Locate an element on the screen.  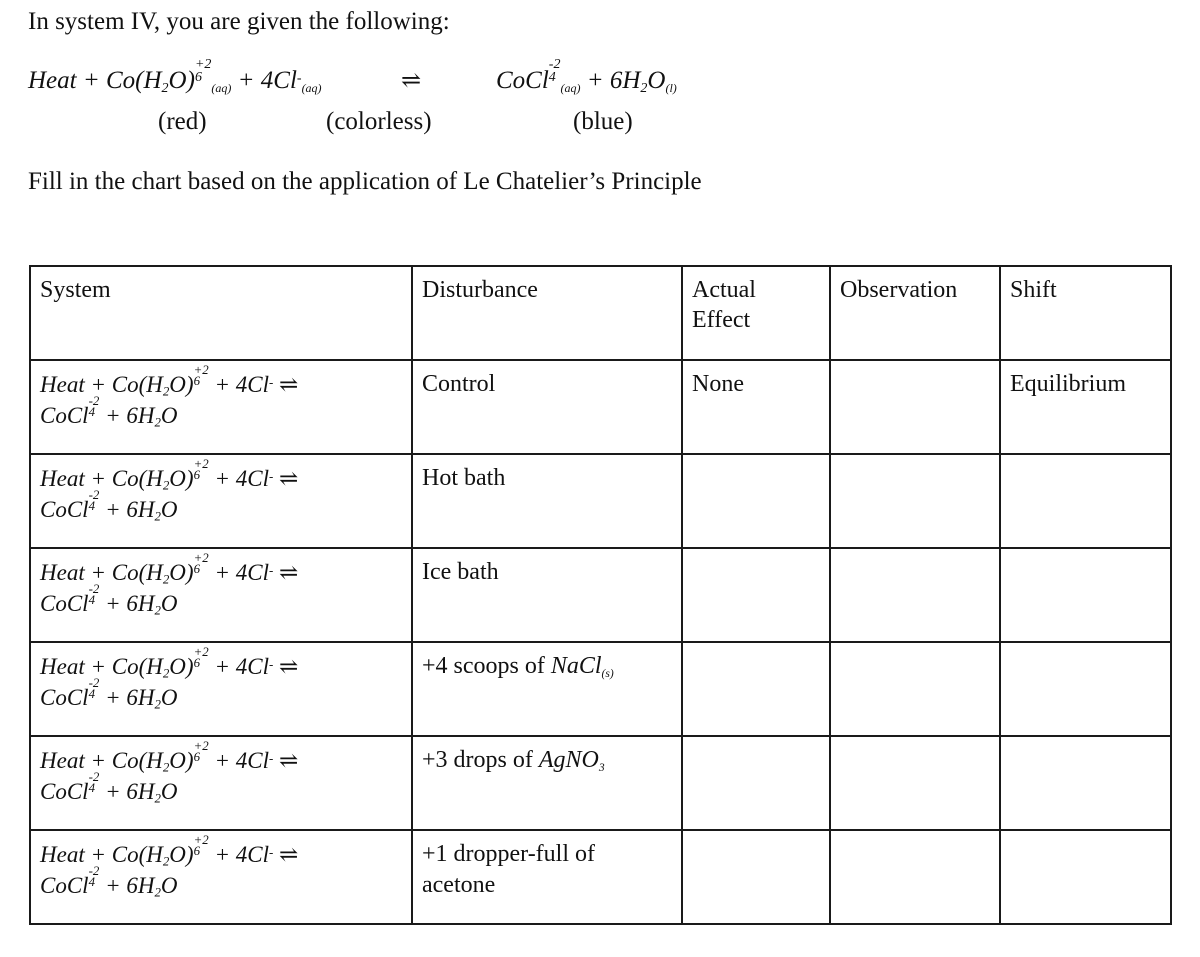
header-actual-effect-line2: Effect is located at coordinates (721, 320).